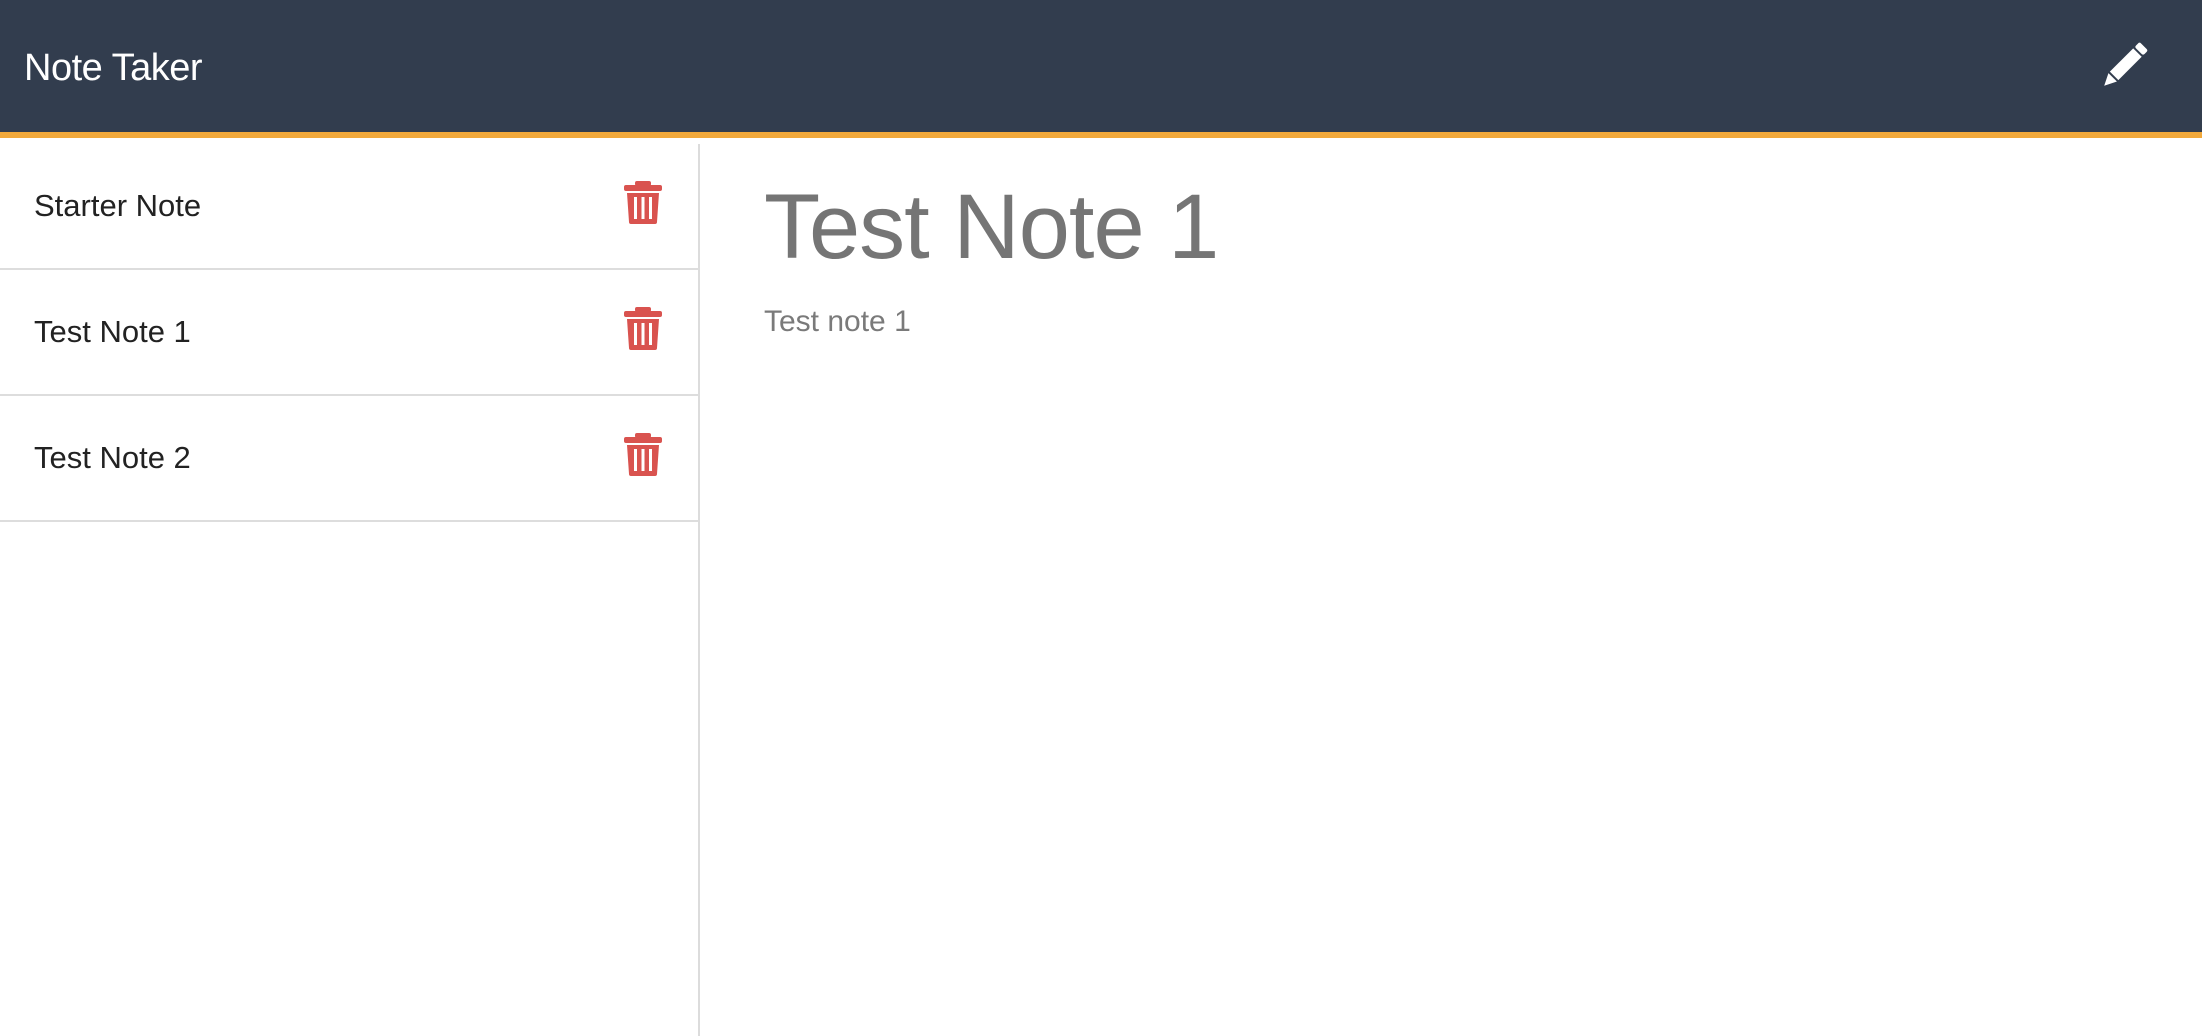 The width and height of the screenshot is (2202, 1036). I want to click on note-list-item: Starter Note, so click(349, 207).